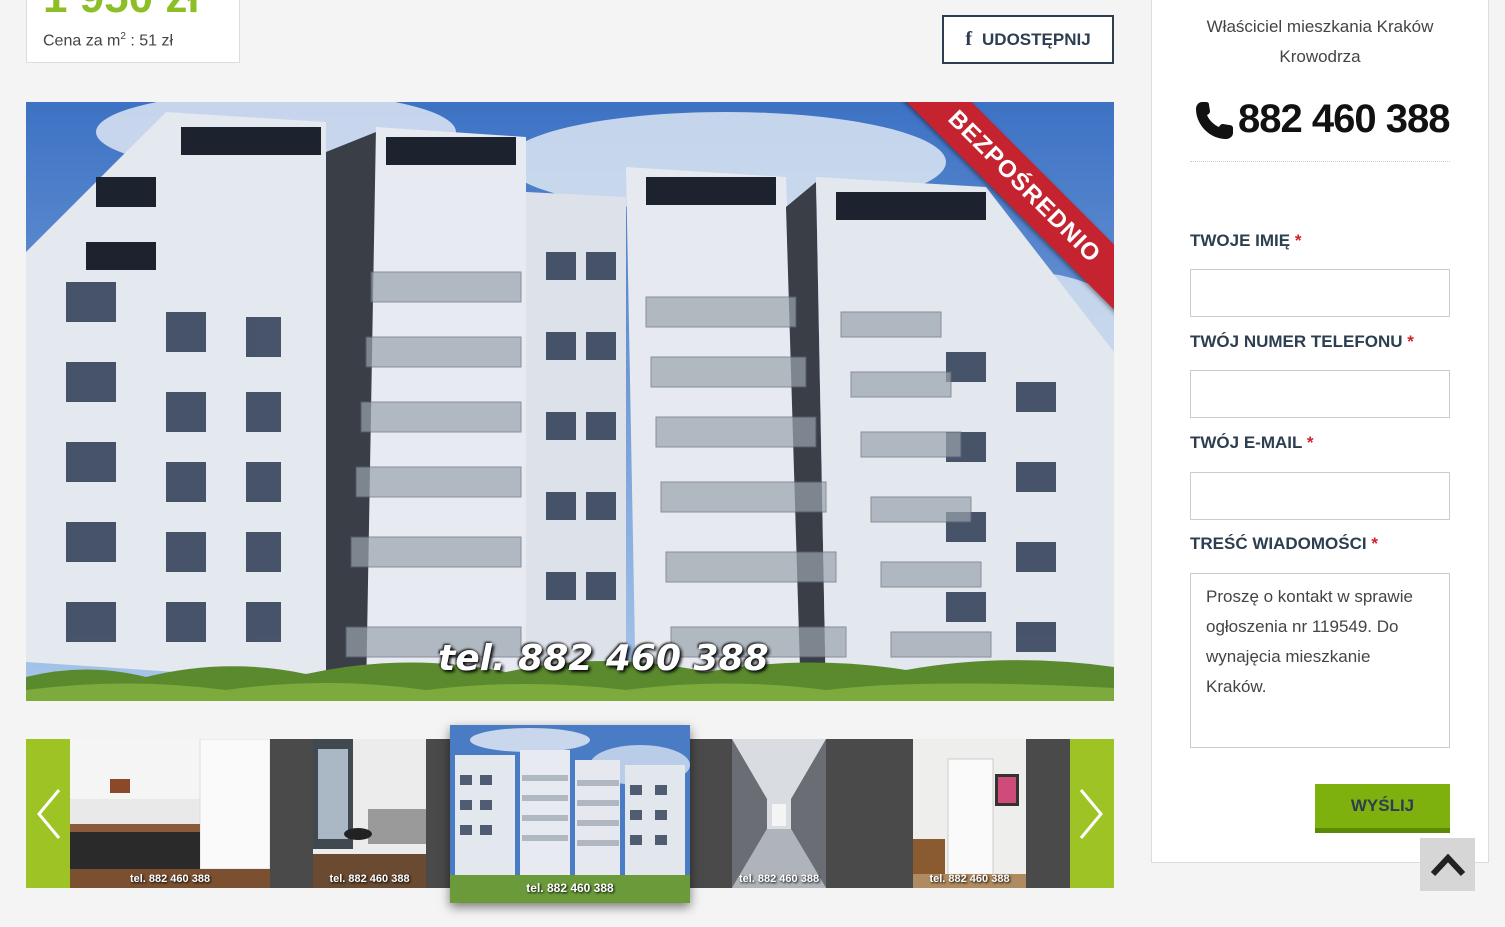 This screenshot has height=927, width=1505. Describe the element at coordinates (1320, 394) in the screenshot. I see `phone-input` at that location.